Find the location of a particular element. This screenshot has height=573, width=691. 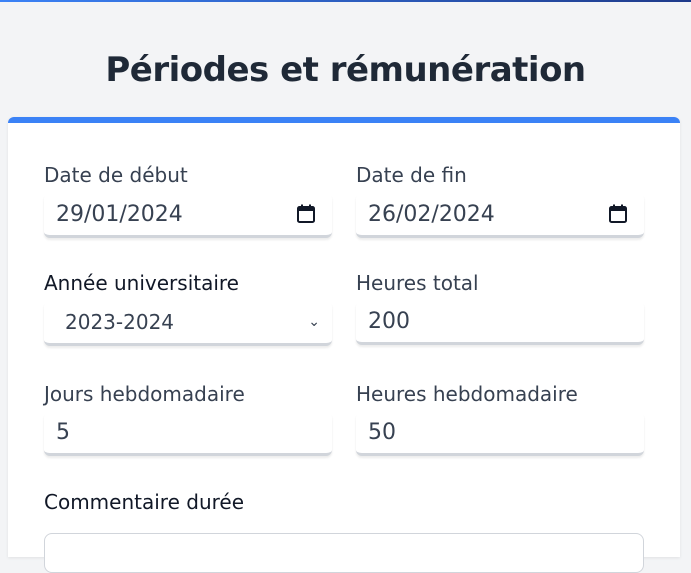

end-date-field: Date de fin 26/02/2024 is located at coordinates (500, 200).